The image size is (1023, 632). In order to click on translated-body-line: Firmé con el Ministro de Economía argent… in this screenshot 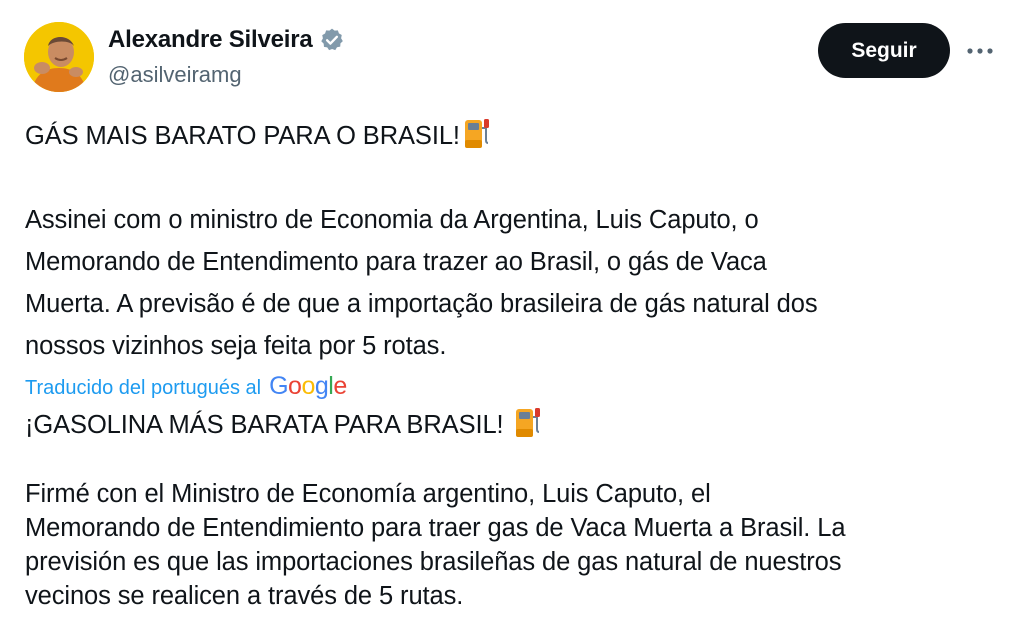, I will do `click(368, 494)`.